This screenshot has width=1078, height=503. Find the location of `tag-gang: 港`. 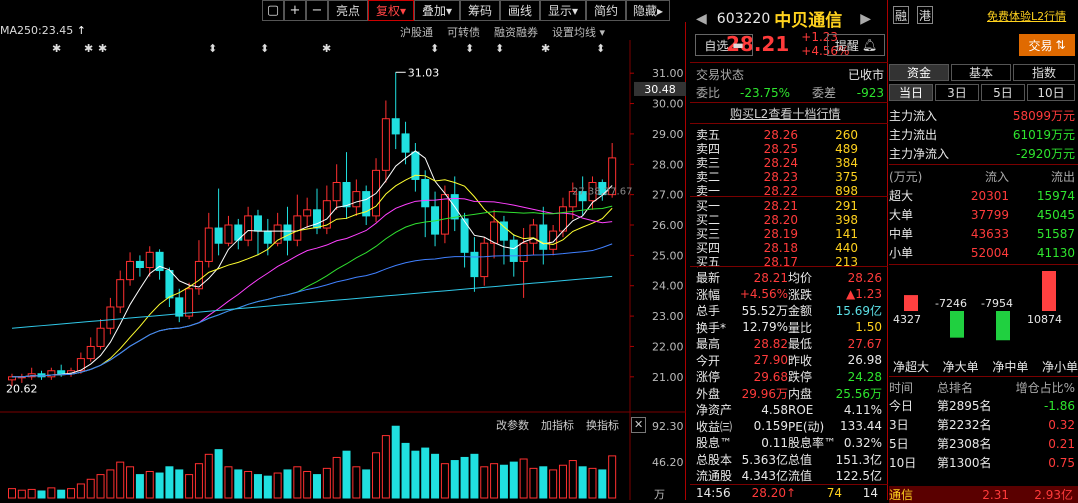

tag-gang: 港 is located at coordinates (925, 15).